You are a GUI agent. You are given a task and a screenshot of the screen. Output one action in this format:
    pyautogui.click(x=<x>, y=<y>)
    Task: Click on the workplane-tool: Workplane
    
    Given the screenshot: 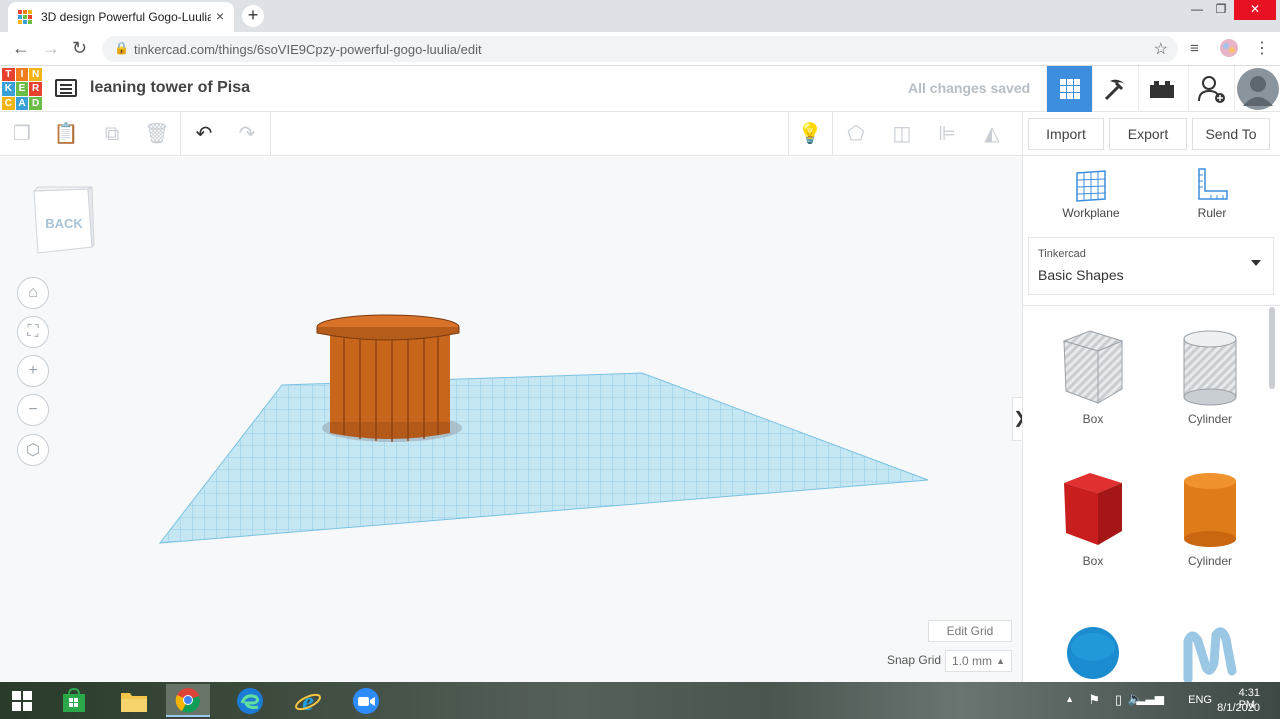 What is the action you would take?
    pyautogui.click(x=1091, y=193)
    